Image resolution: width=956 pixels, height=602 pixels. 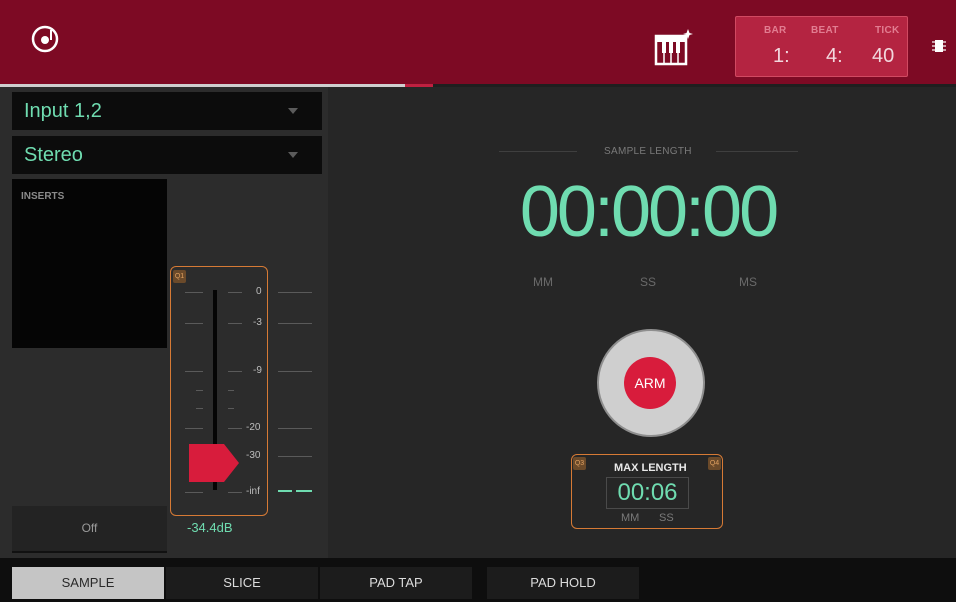 I want to click on unit-mm: MM, so click(x=543, y=282).